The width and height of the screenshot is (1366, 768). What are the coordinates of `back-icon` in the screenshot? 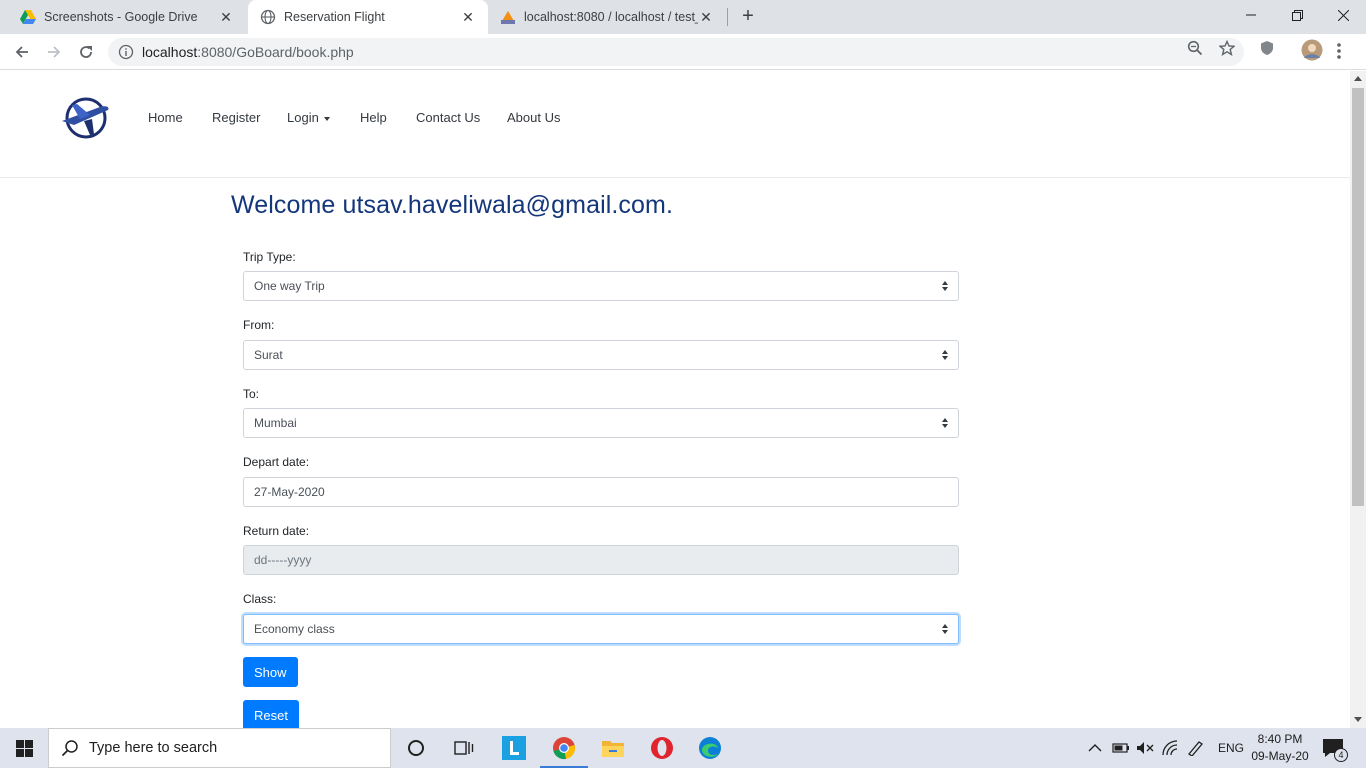 It's located at (22, 52).